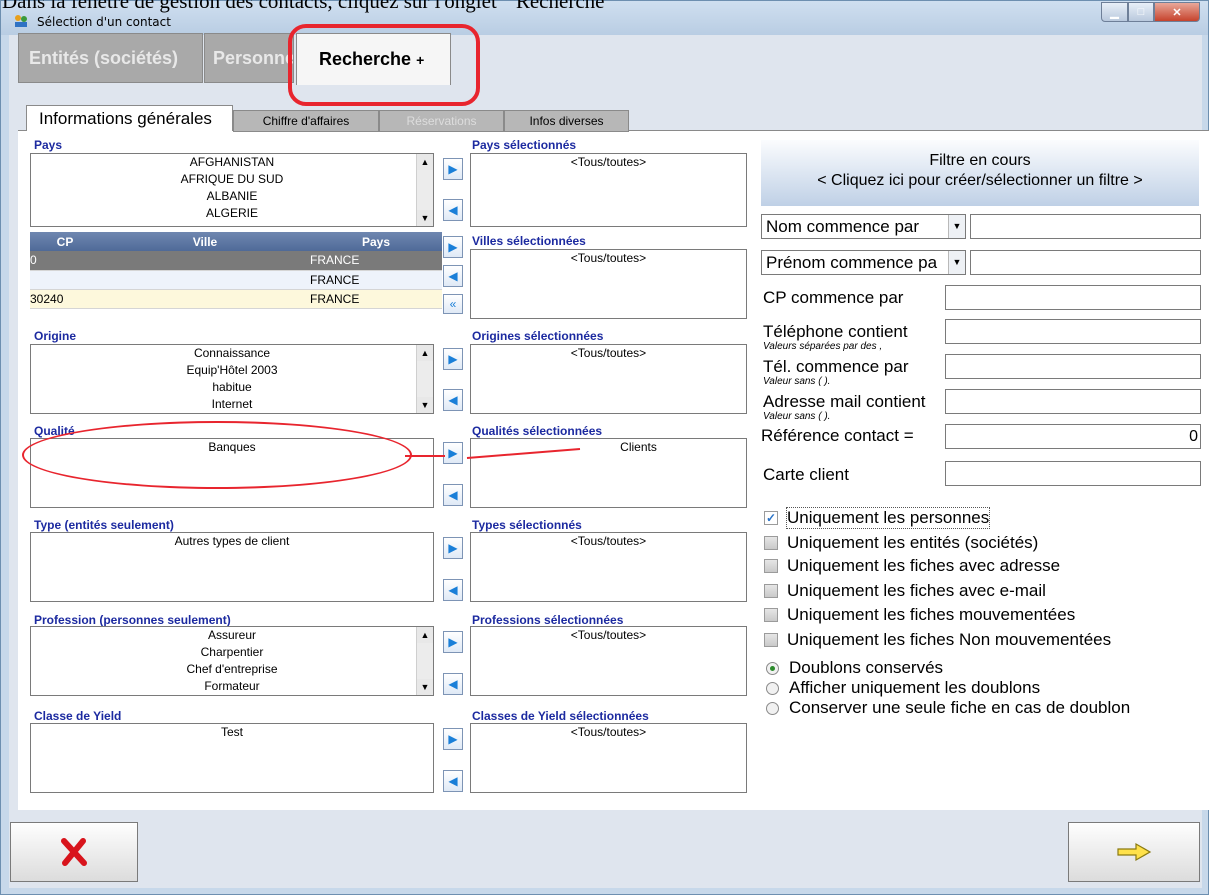 This screenshot has height=895, width=1209. What do you see at coordinates (232, 541) in the screenshot?
I see `list-item: Autres types de client` at bounding box center [232, 541].